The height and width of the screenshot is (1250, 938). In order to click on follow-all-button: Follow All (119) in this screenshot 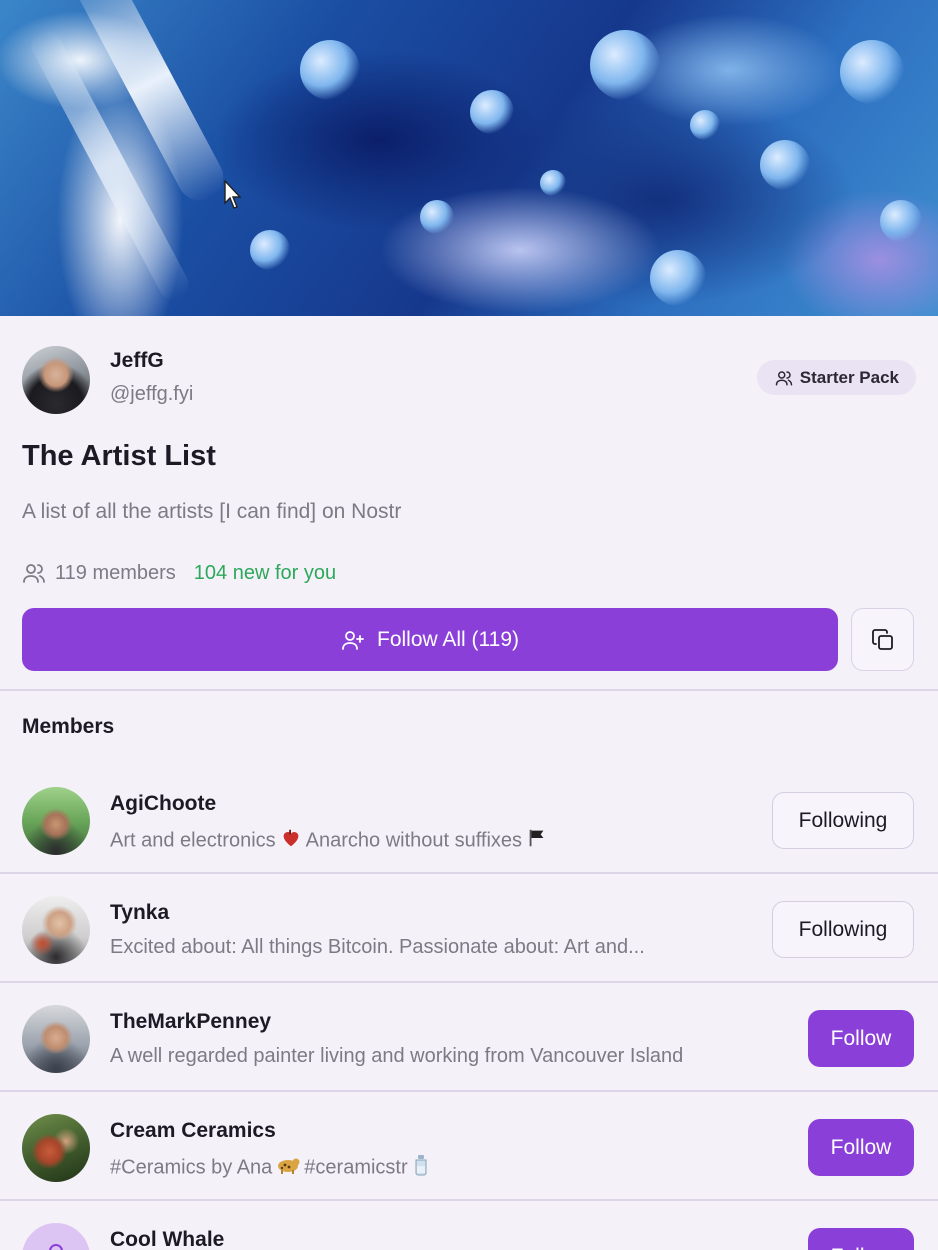, I will do `click(430, 639)`.